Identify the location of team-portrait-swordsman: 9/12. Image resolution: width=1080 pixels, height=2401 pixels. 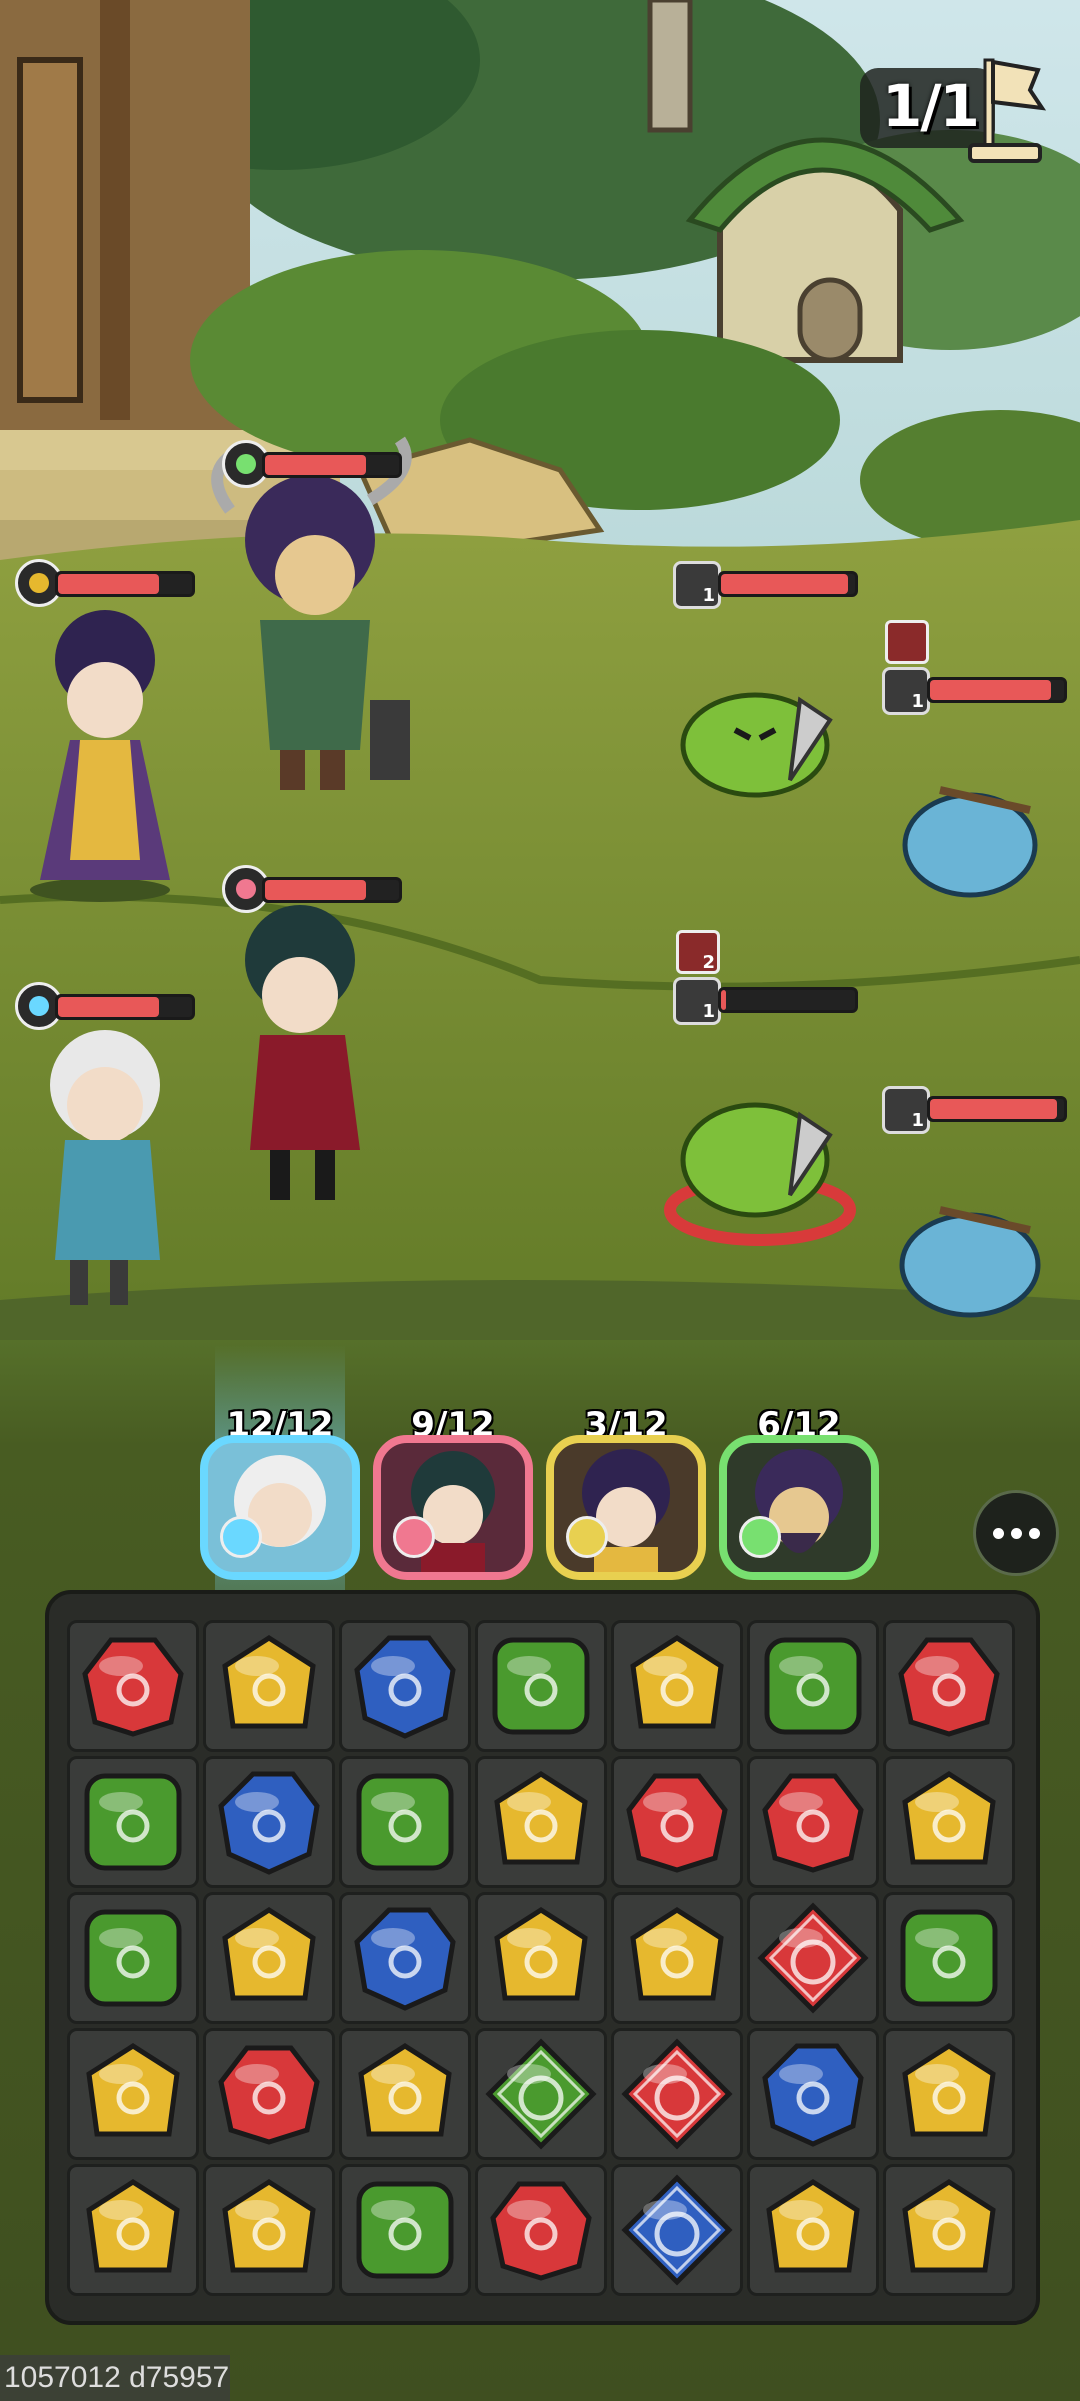
(453, 1492).